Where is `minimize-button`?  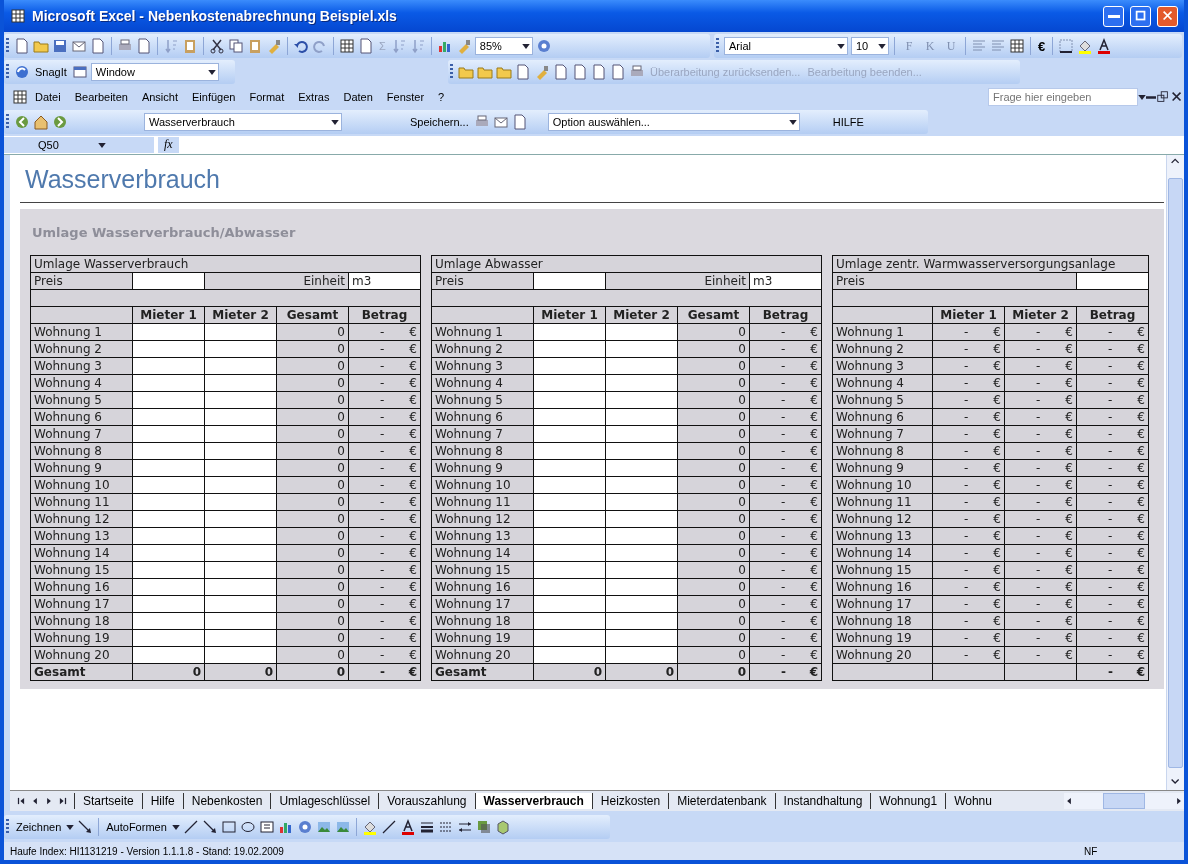 minimize-button is located at coordinates (1113, 16).